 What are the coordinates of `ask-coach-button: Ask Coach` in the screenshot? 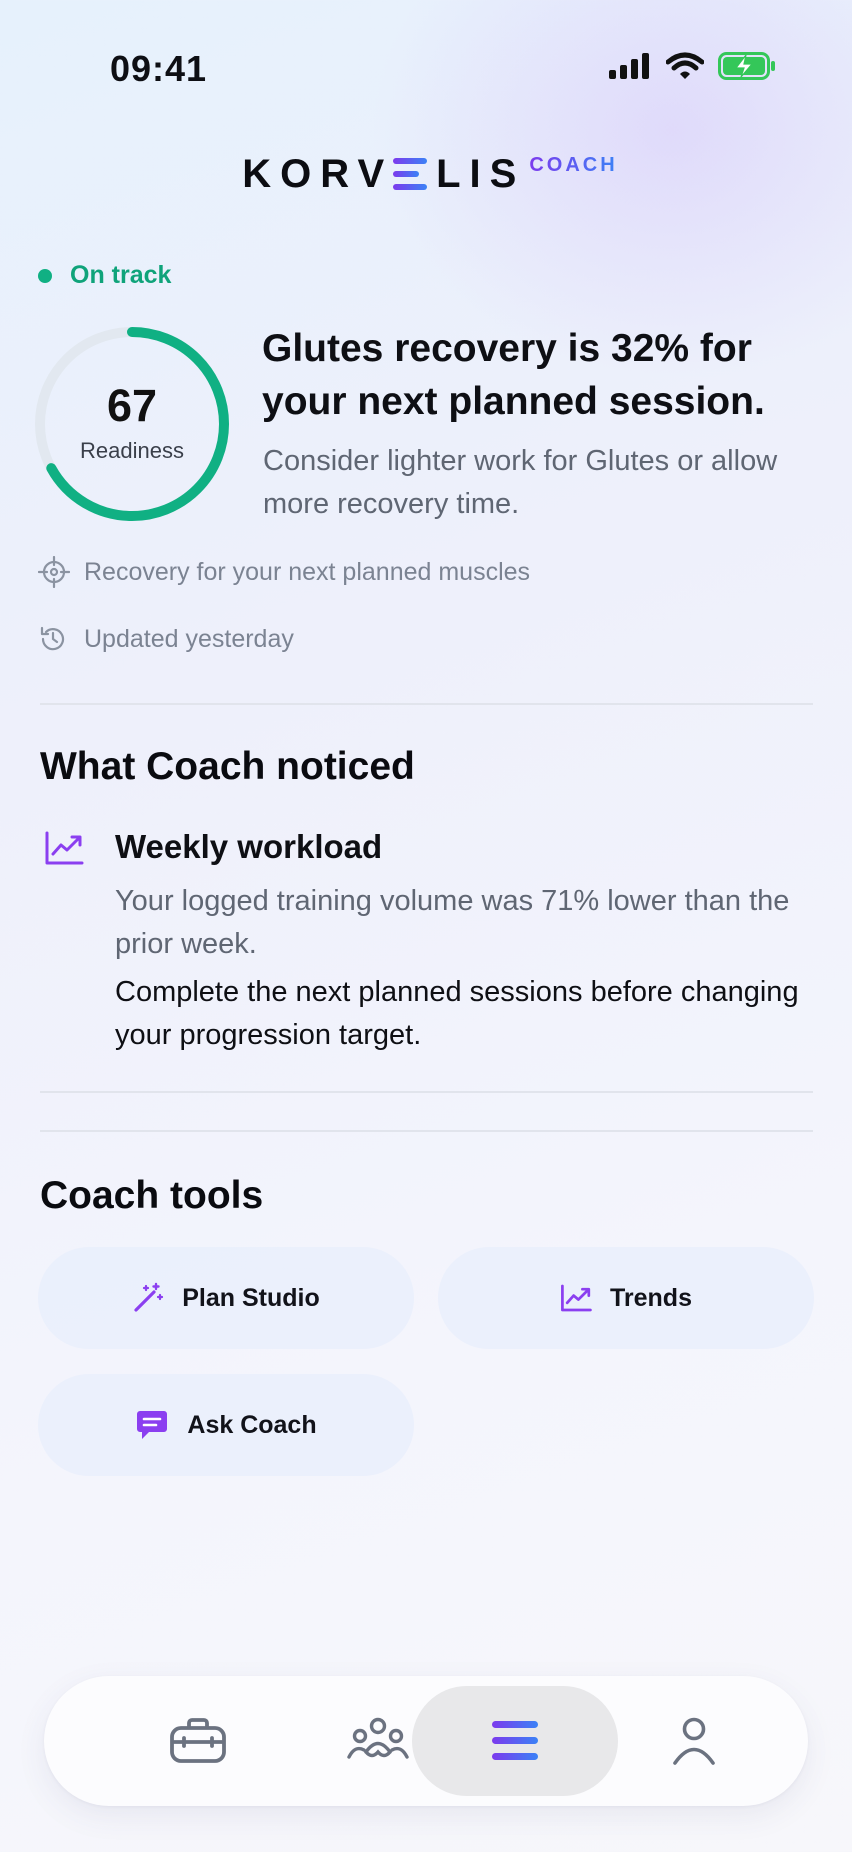 It's located at (226, 1425).